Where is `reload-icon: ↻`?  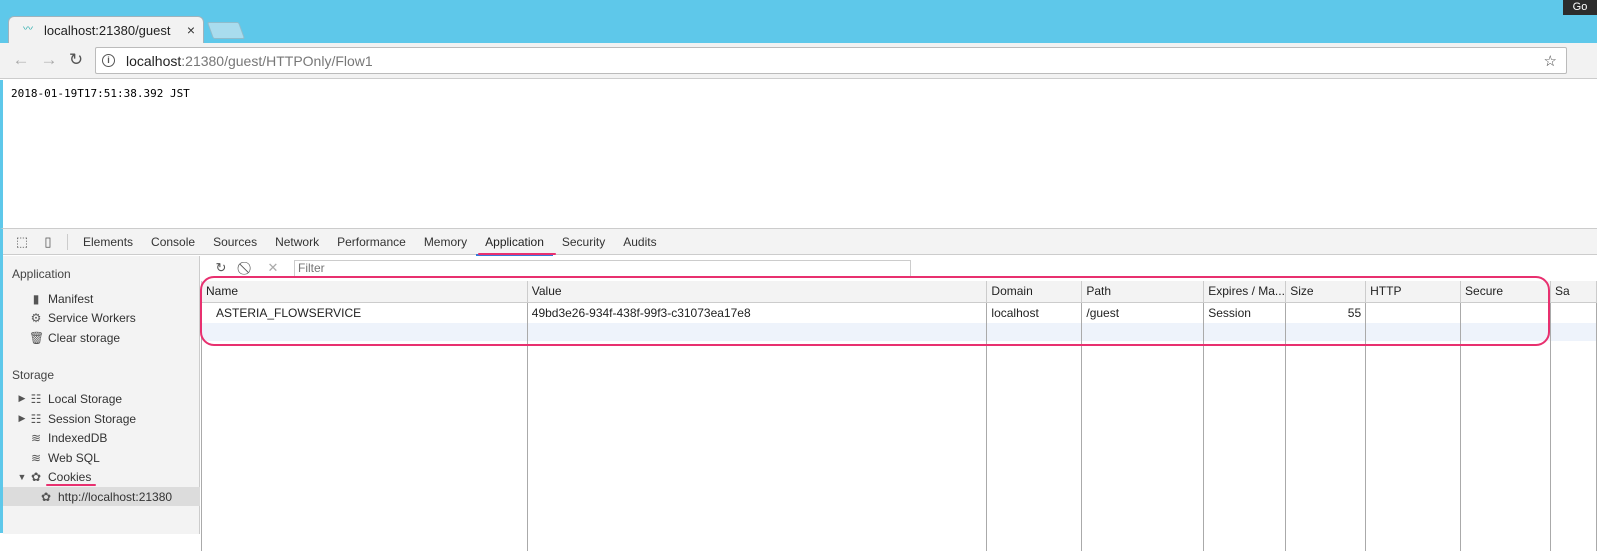
reload-icon: ↻ is located at coordinates (76, 60).